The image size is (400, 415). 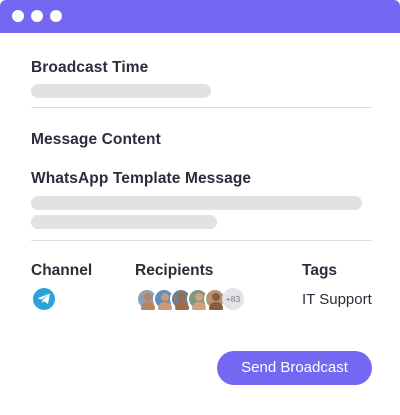 I want to click on message-content-label: Message Content, so click(x=96, y=139).